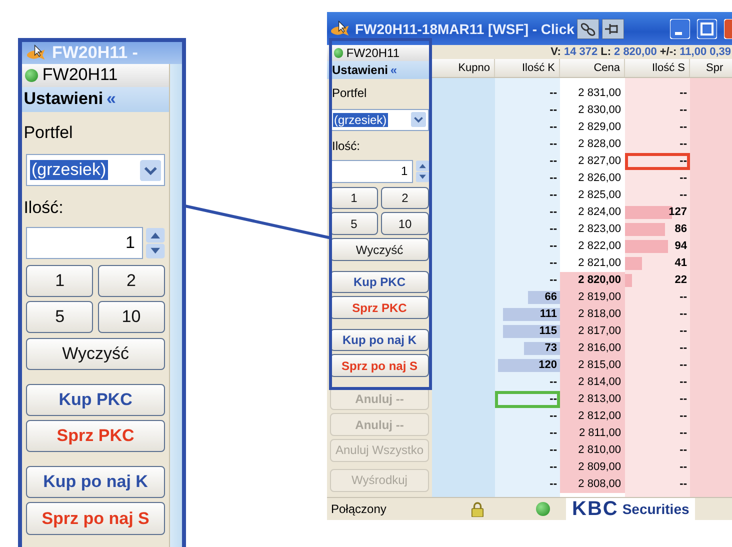 Image resolution: width=732 pixels, height=547 pixels. I want to click on column-header: Ilość K, so click(527, 68).